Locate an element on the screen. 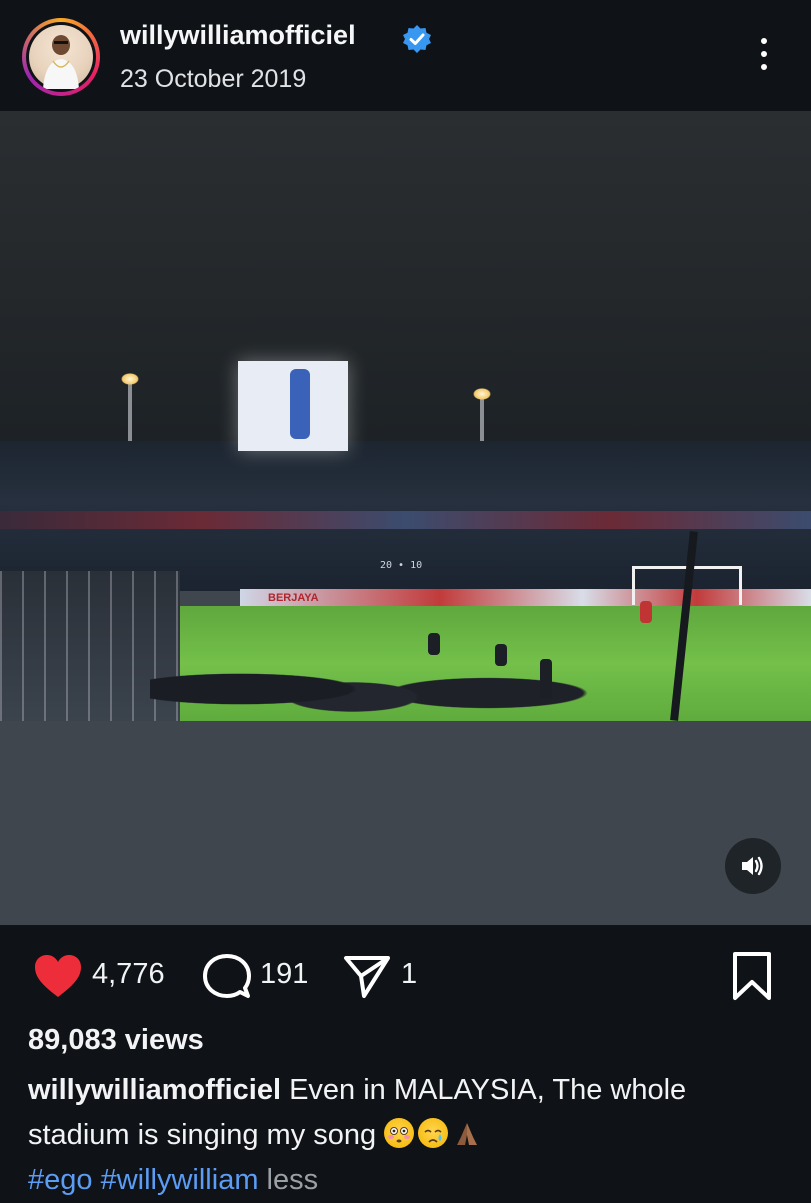  comment-count: 191 is located at coordinates (284, 974).